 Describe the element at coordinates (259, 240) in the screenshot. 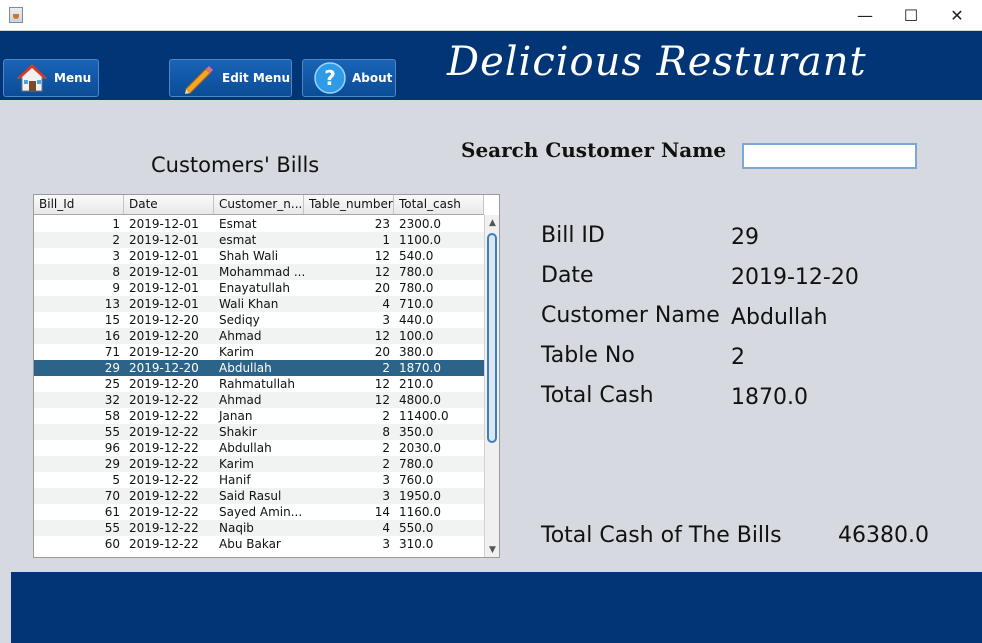

I see `table-row: 2 2019-12-01 esmat 1 1100.0` at that location.